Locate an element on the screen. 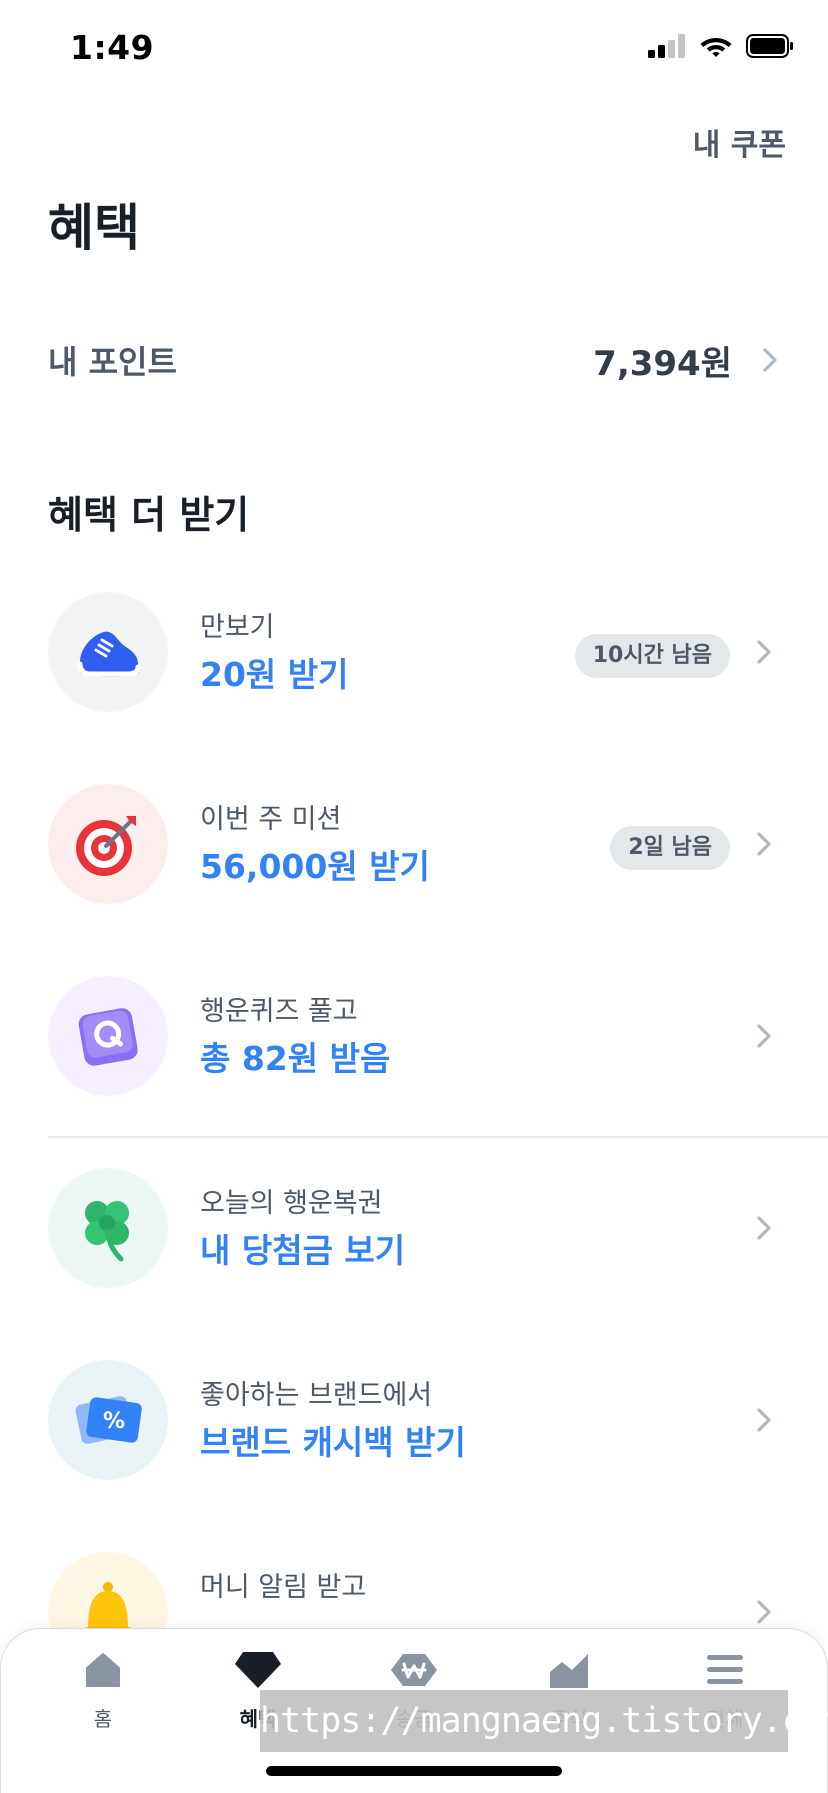  benefit-item-brand-cashback: % 좋아하는 브랜드에서 브랜드 캐시백 받기 is located at coordinates (414, 1456).